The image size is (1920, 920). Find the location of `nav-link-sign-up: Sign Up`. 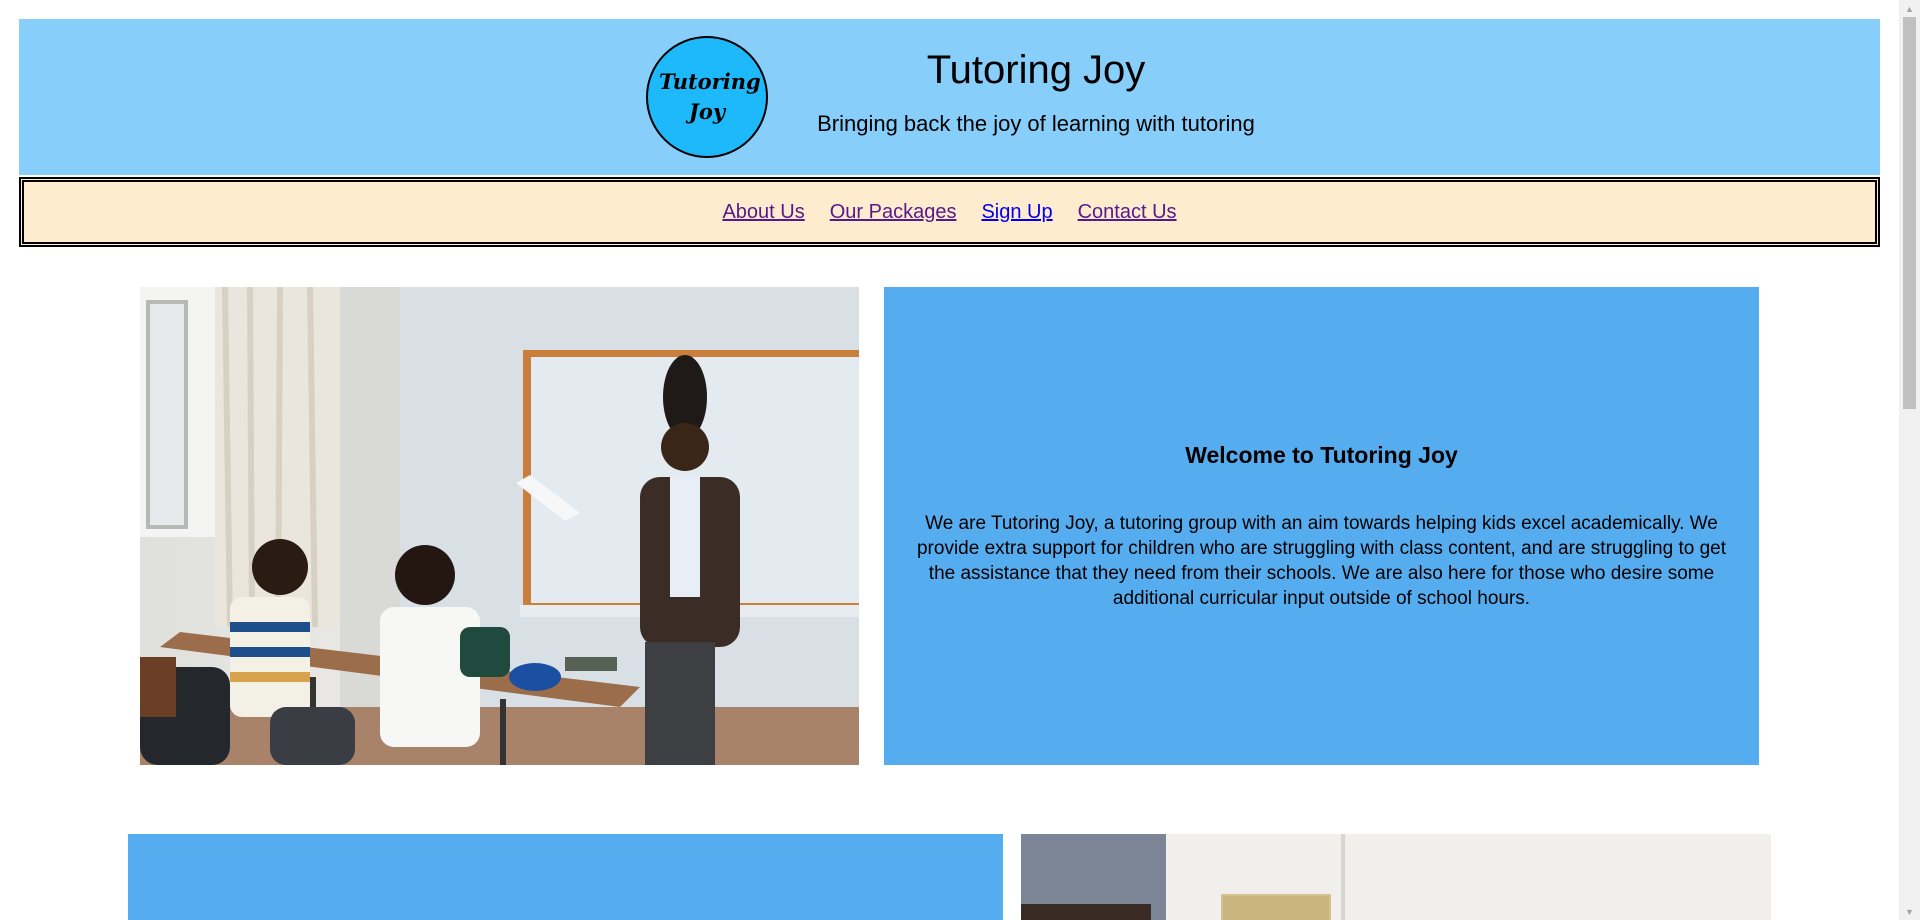

nav-link-sign-up: Sign Up is located at coordinates (1016, 212).